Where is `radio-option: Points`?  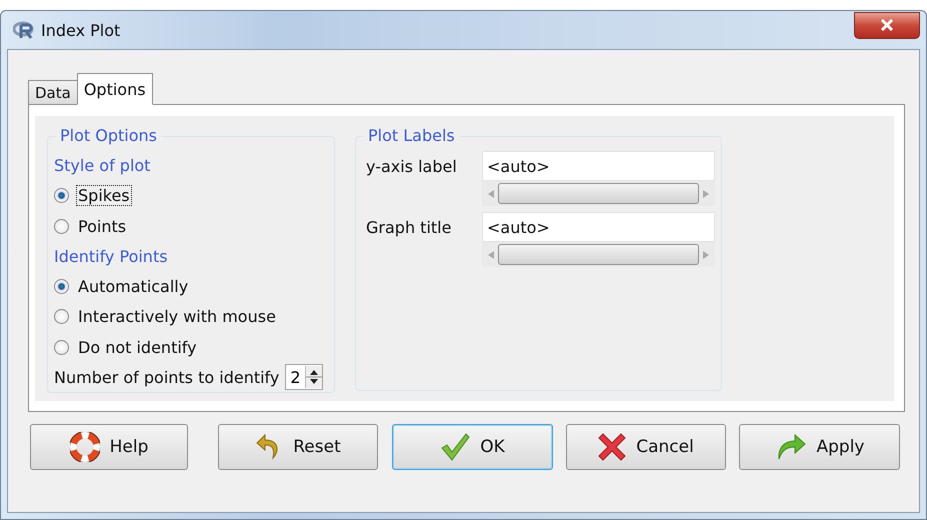
radio-option: Points is located at coordinates (191, 226).